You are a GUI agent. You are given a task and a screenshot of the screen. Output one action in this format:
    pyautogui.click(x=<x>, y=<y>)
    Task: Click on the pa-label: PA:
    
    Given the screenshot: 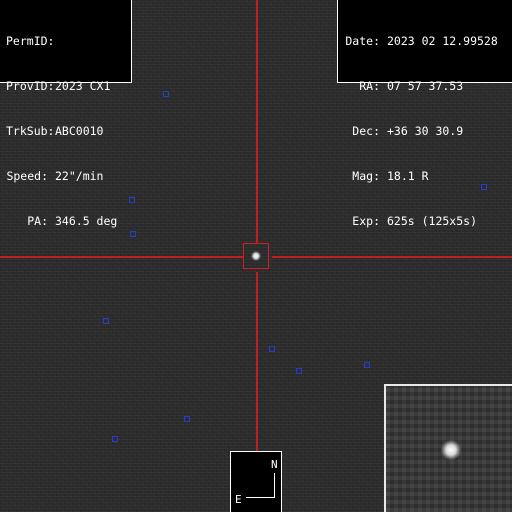 What is the action you would take?
    pyautogui.click(x=37, y=221)
    